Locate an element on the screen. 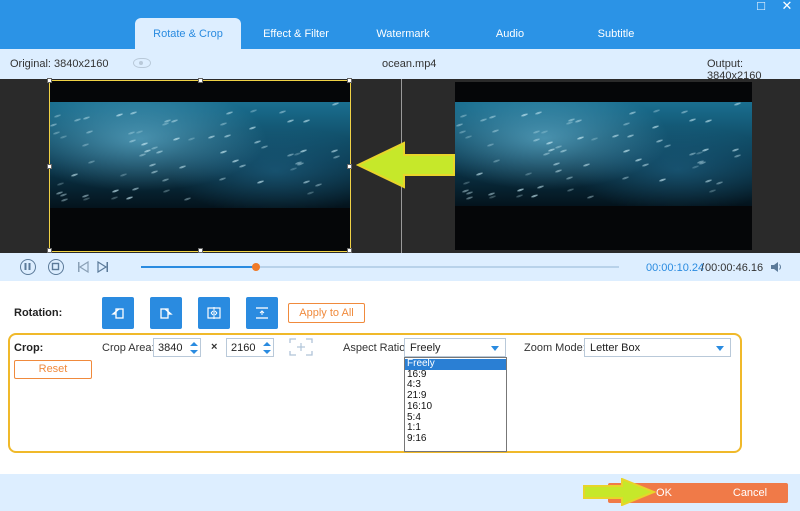  crop-label: Crop: is located at coordinates (29, 348).